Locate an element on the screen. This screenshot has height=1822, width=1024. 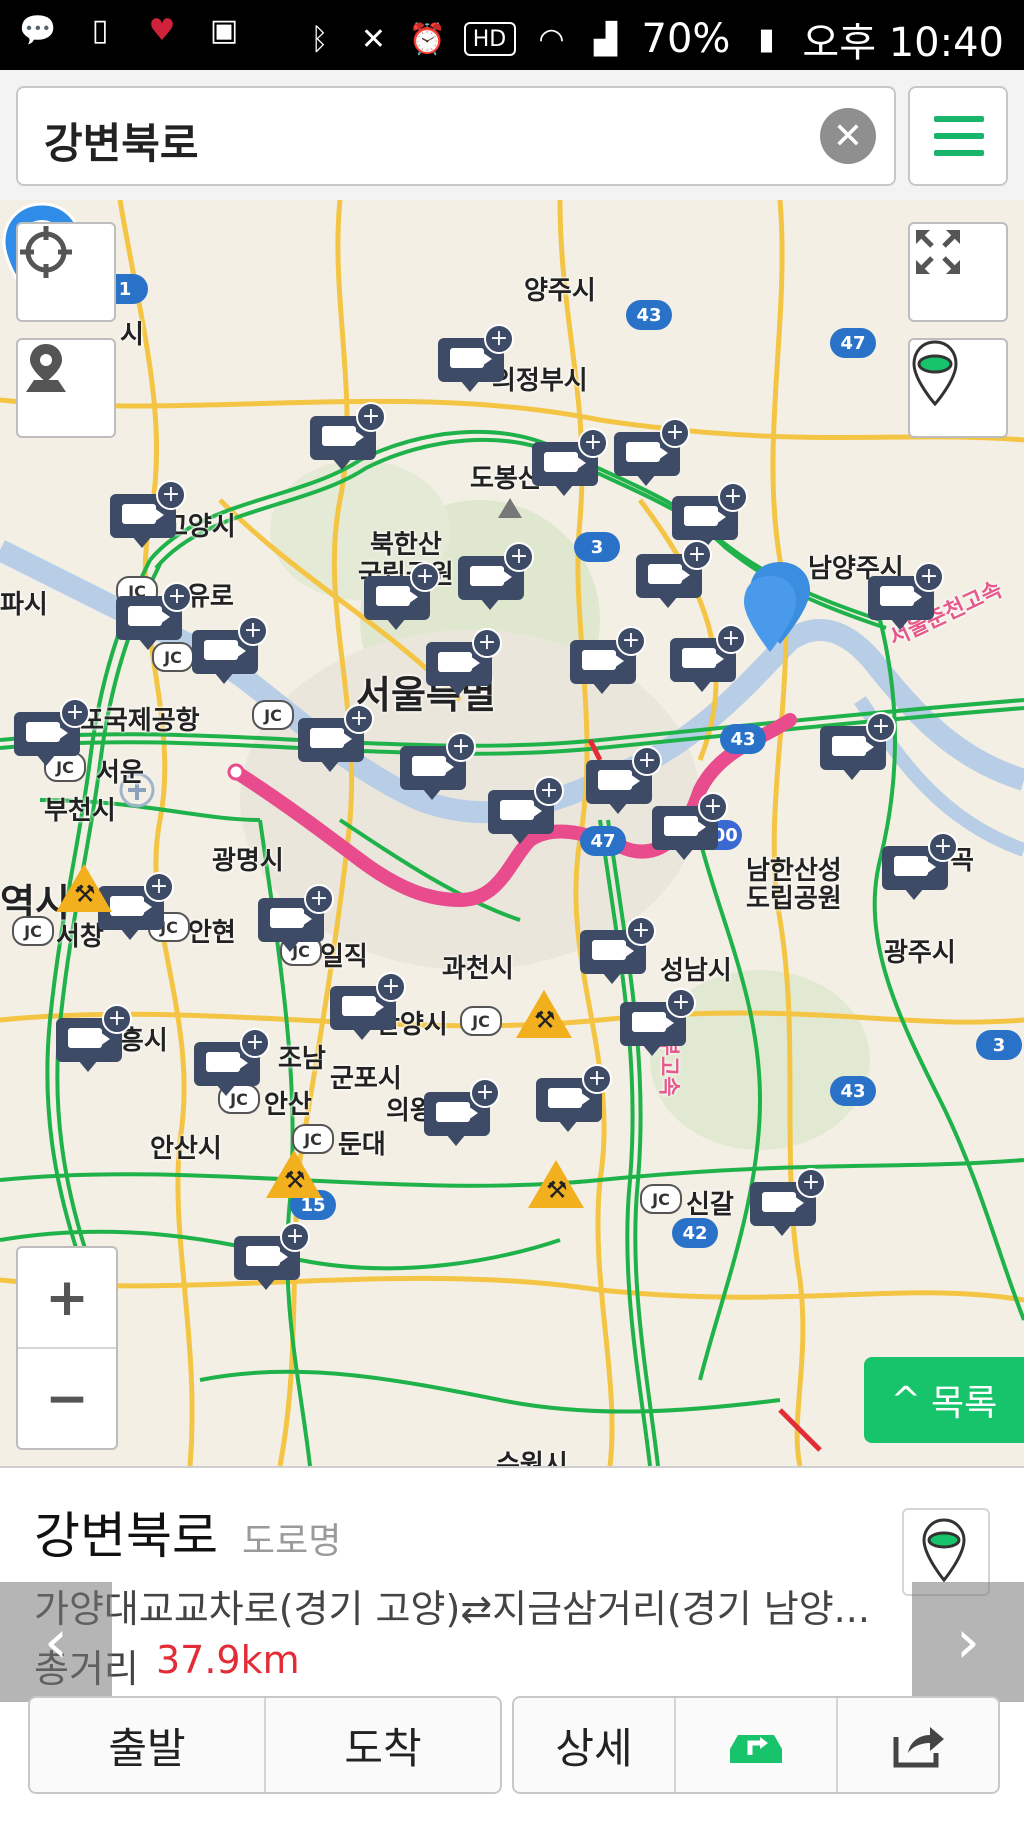
zoom-controls: + − is located at coordinates (67, 1348).